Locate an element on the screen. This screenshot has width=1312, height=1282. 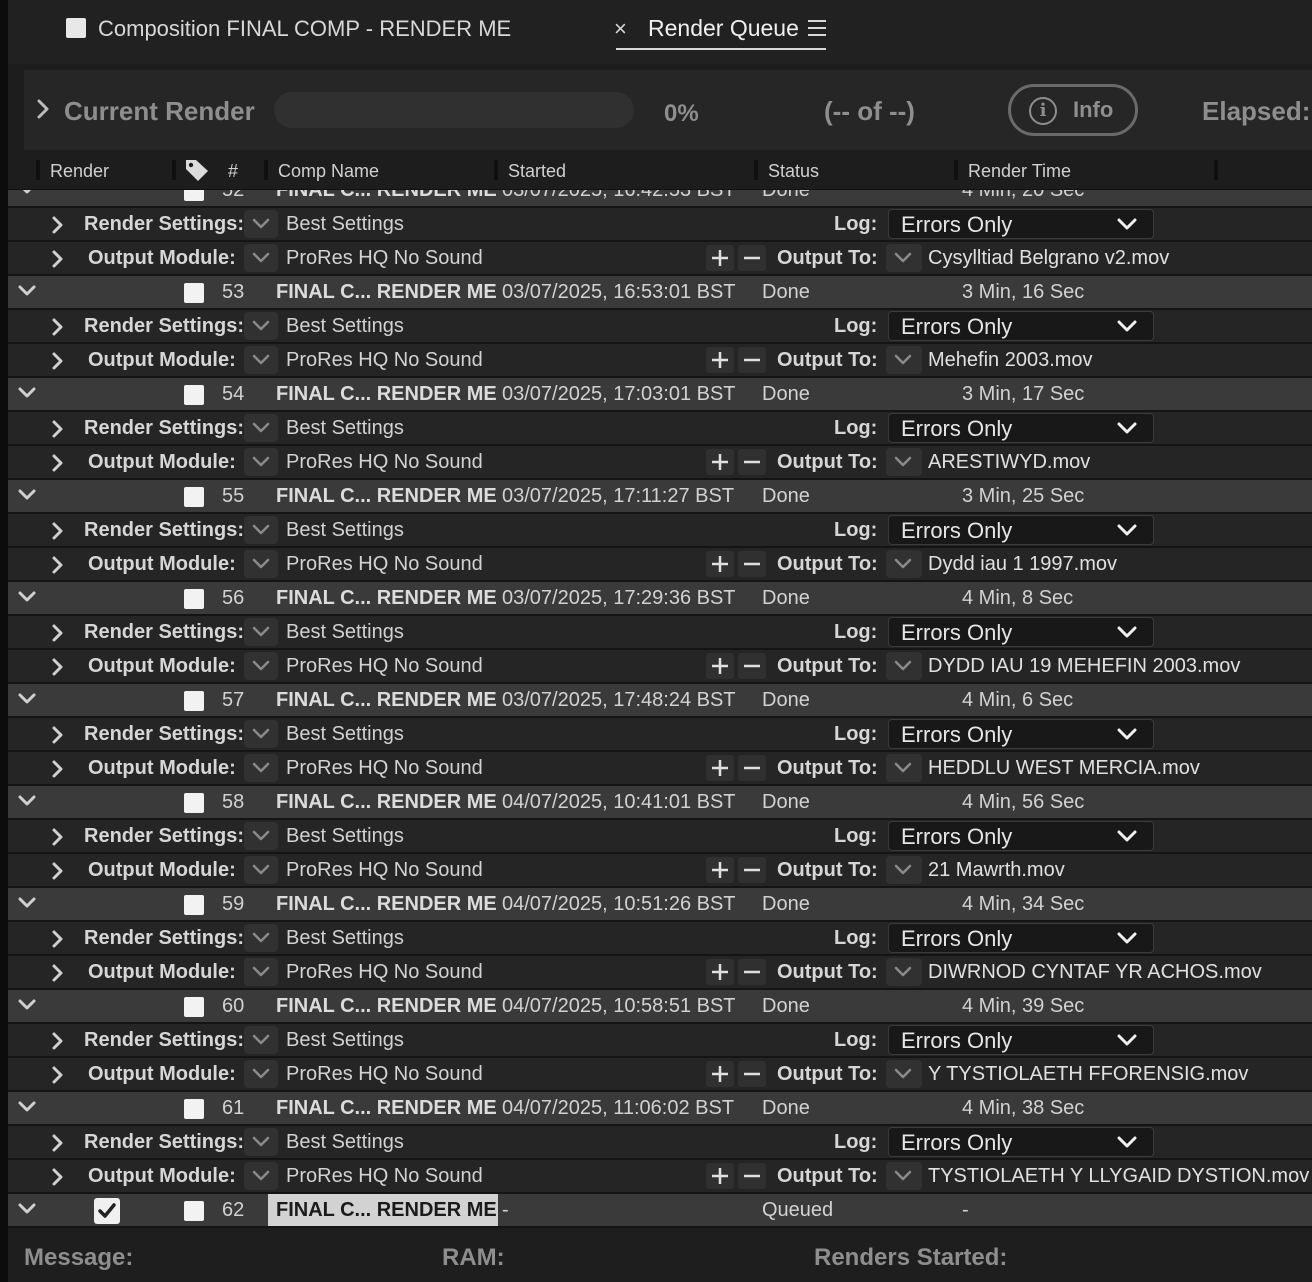
column-started: Started is located at coordinates (537, 171).